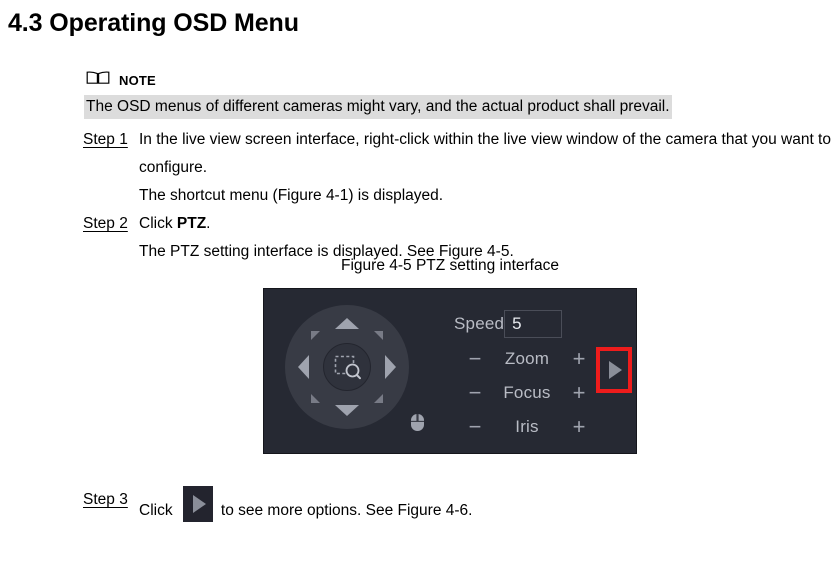  I want to click on focus-control-row: − Focus +, so click(527, 393).